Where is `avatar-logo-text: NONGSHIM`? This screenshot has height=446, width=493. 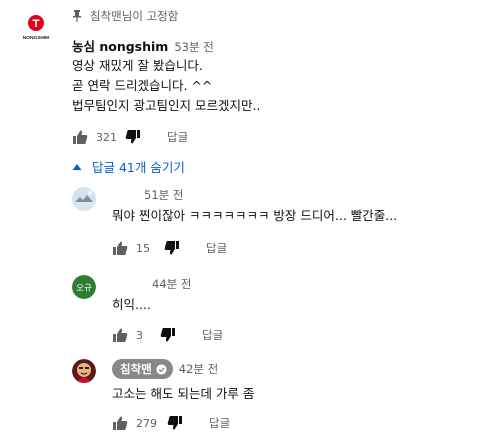
avatar-logo-text: NONGSHIM is located at coordinates (36, 38).